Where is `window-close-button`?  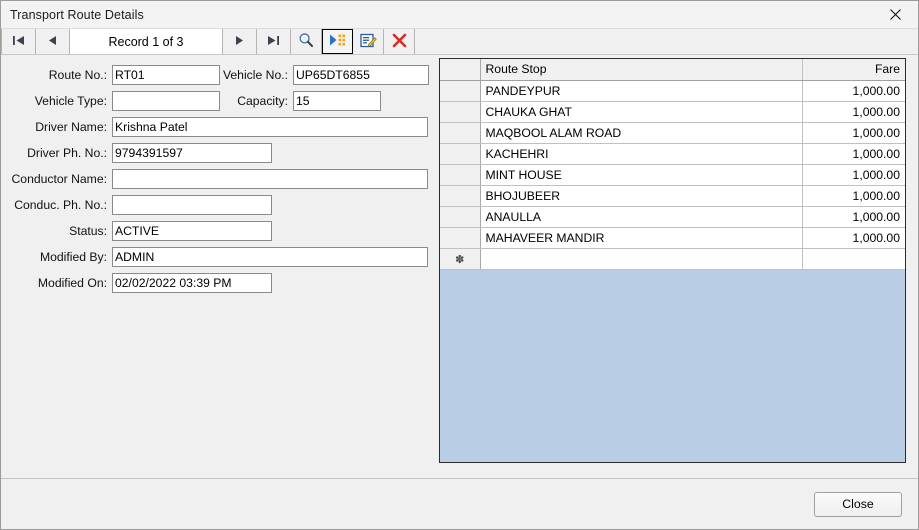
window-close-button is located at coordinates (895, 14).